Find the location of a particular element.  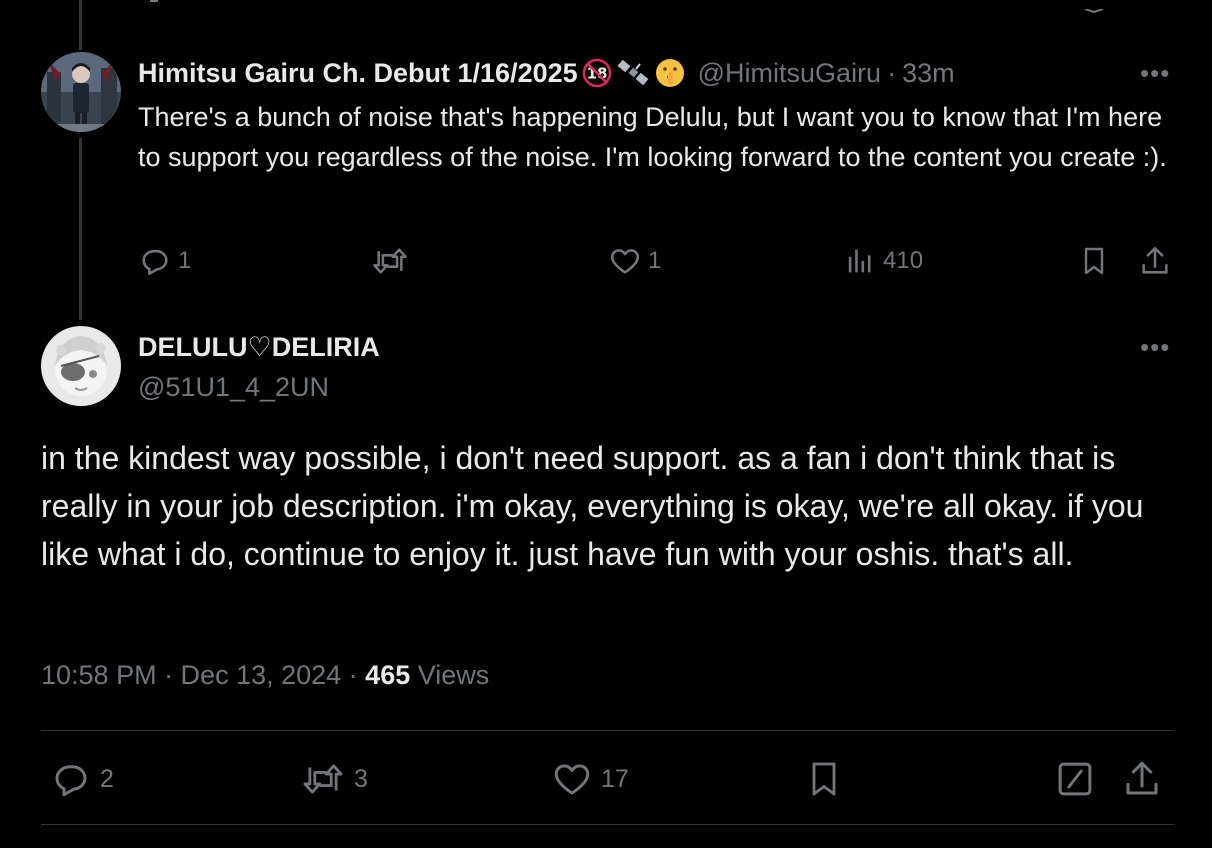

thread-line-top is located at coordinates (80, 25).